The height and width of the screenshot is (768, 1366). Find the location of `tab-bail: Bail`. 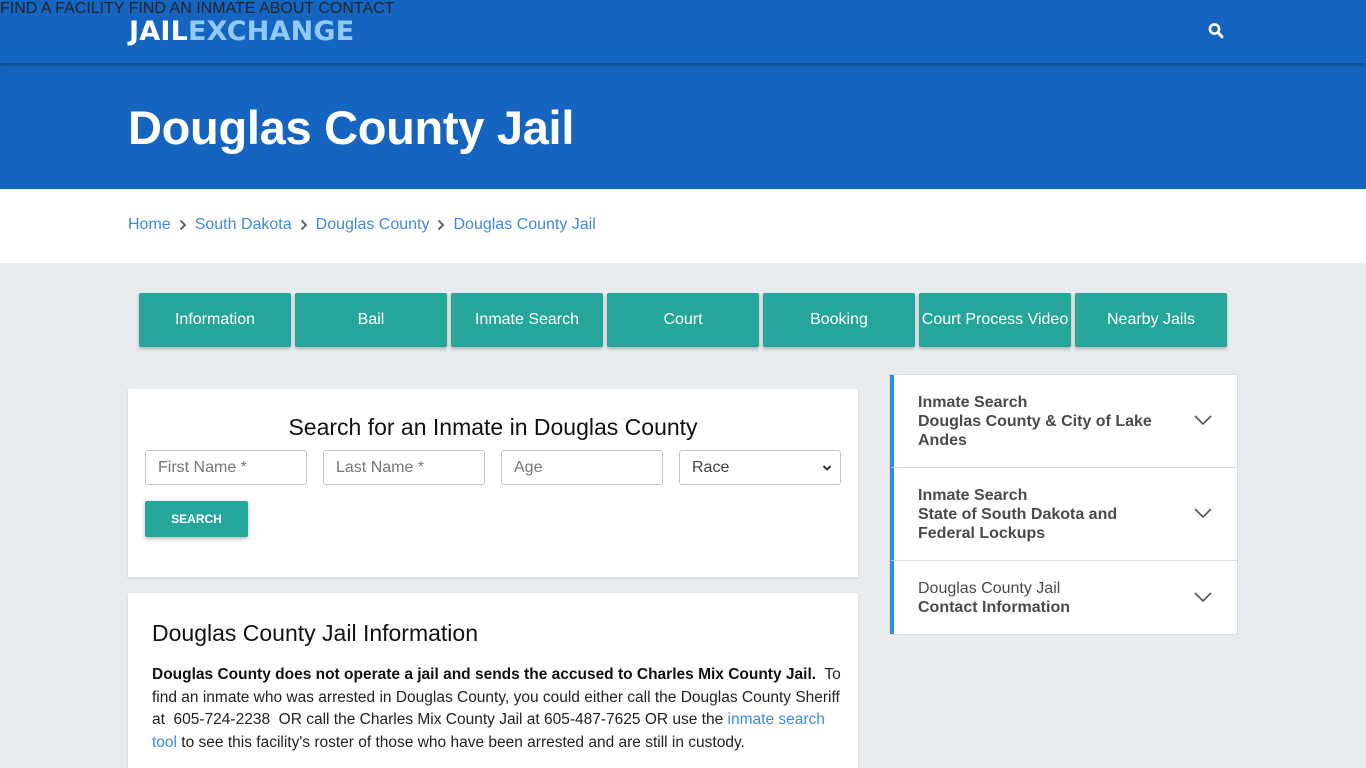

tab-bail: Bail is located at coordinates (371, 320).